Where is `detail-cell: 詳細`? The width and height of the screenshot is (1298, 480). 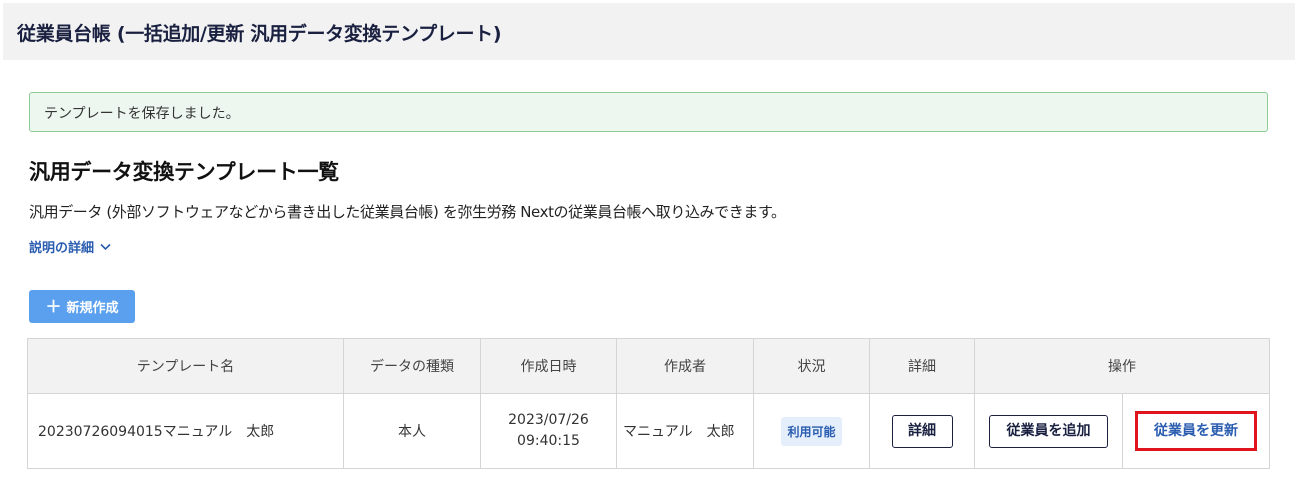 detail-cell: 詳細 is located at coordinates (922, 431).